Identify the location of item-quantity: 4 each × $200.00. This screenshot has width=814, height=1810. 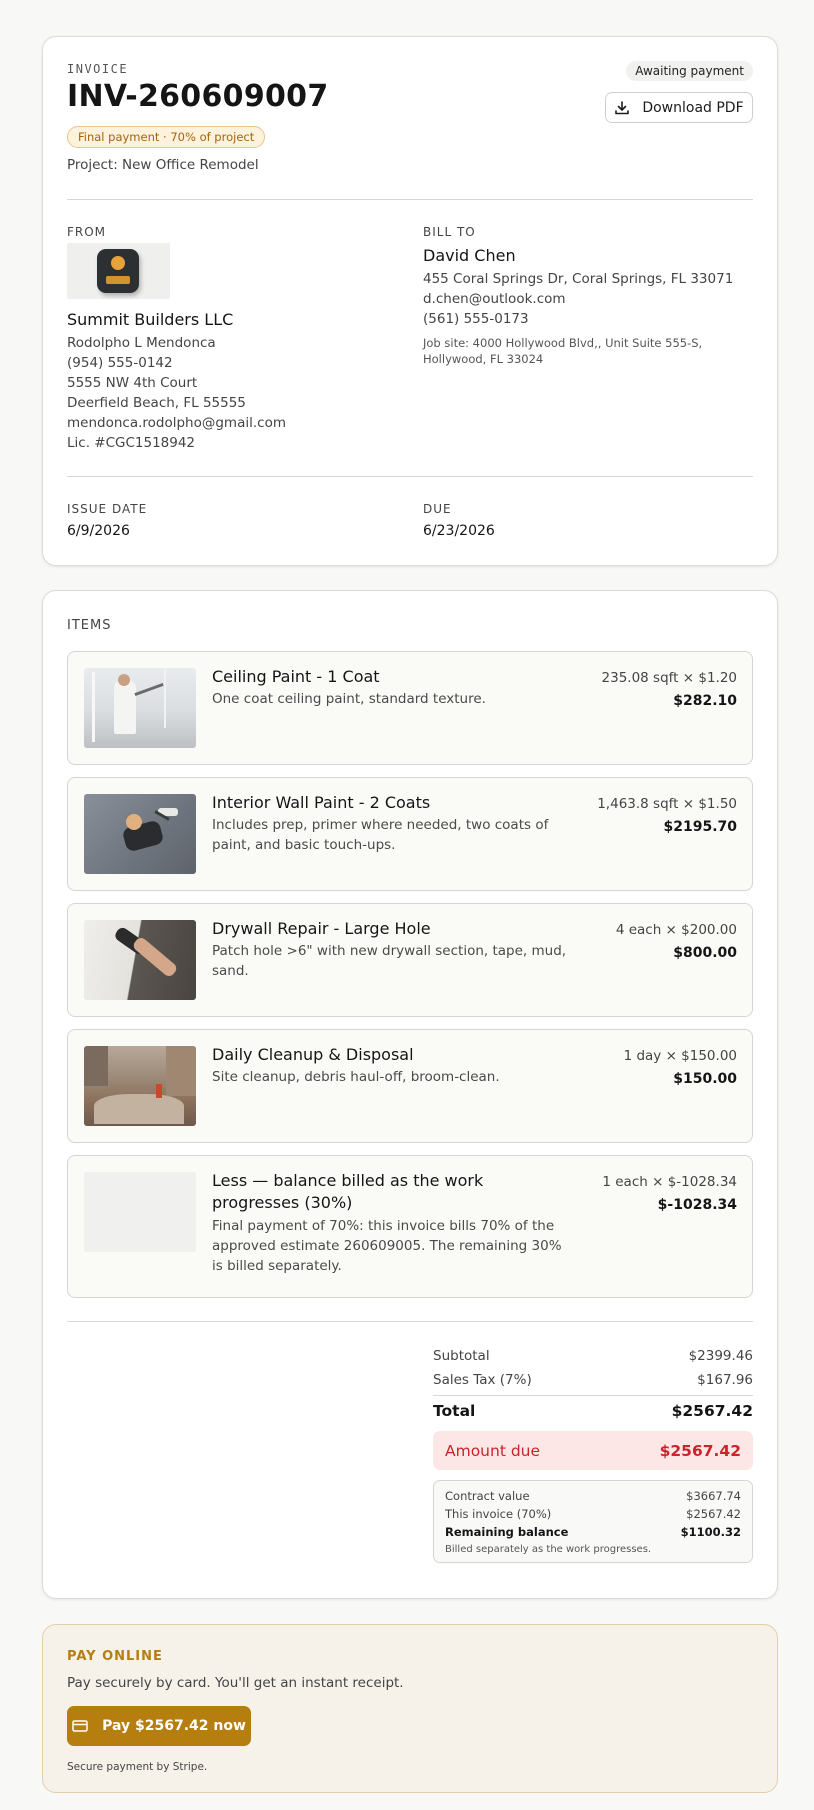
(676, 930).